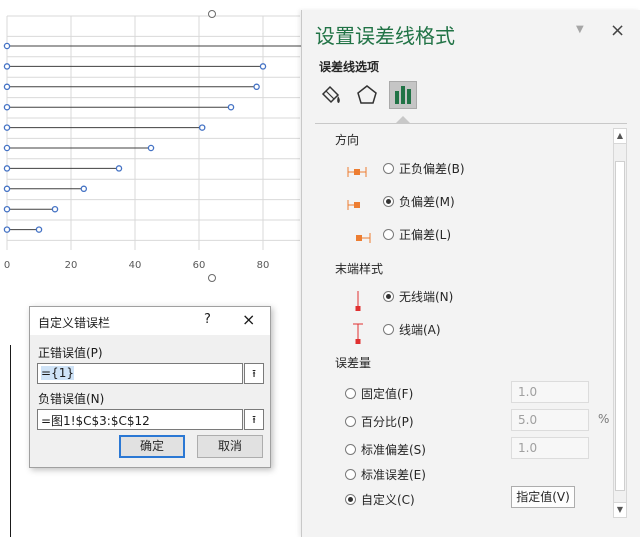 The image size is (640, 537). Describe the element at coordinates (74, 323) in the screenshot. I see `dialog-title: 自定义错误栏` at that location.